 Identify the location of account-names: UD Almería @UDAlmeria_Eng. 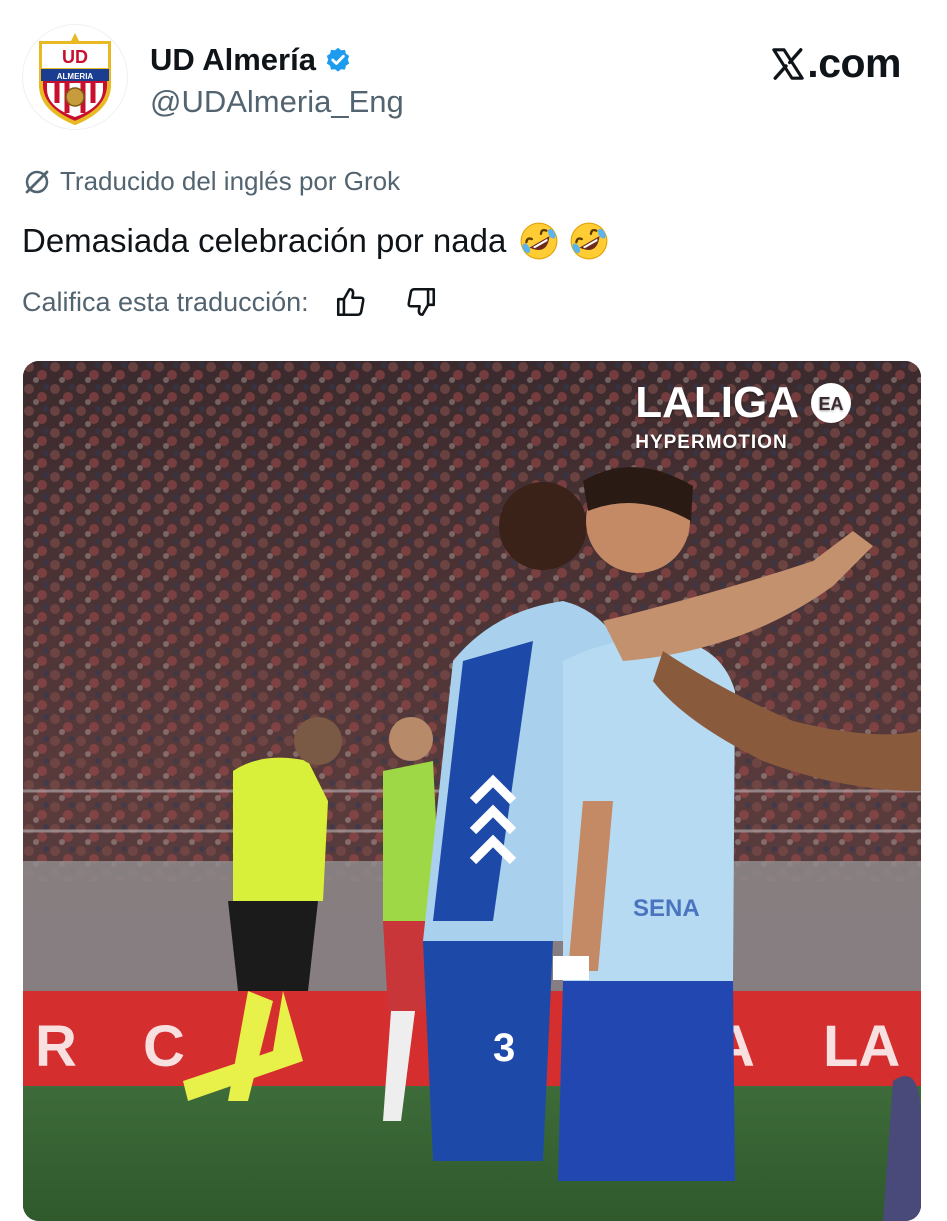
(277, 82).